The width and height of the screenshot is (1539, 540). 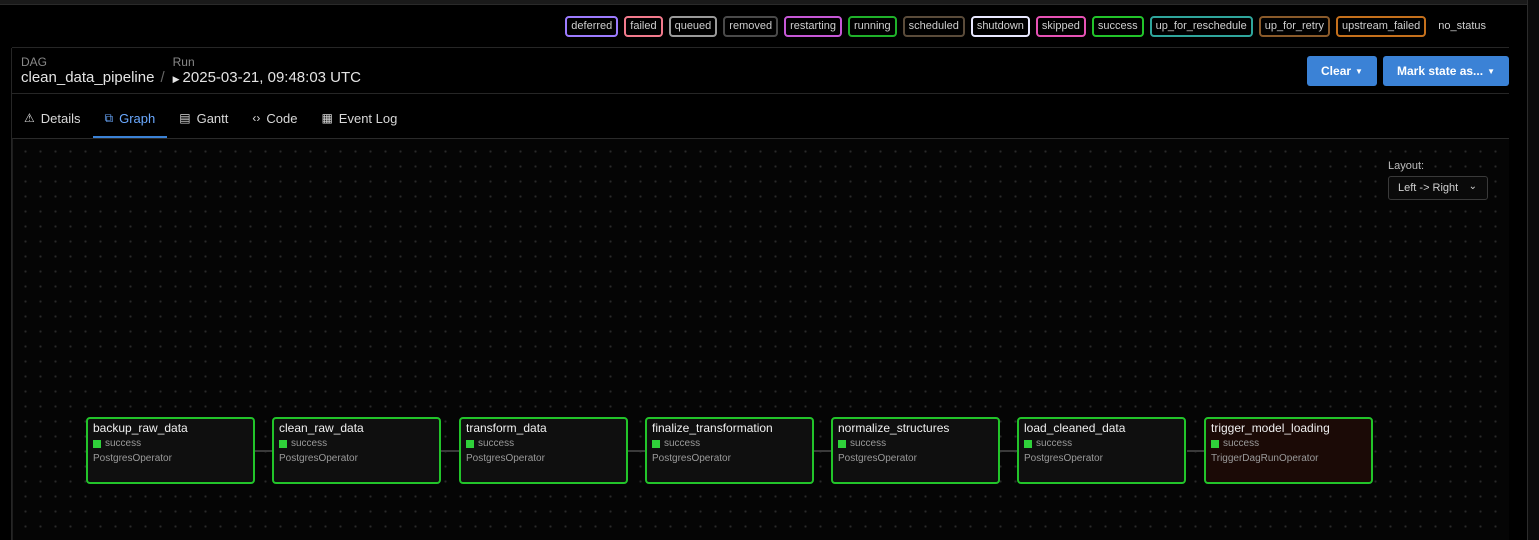 I want to click on gantt-icon: ▤, so click(x=185, y=118).